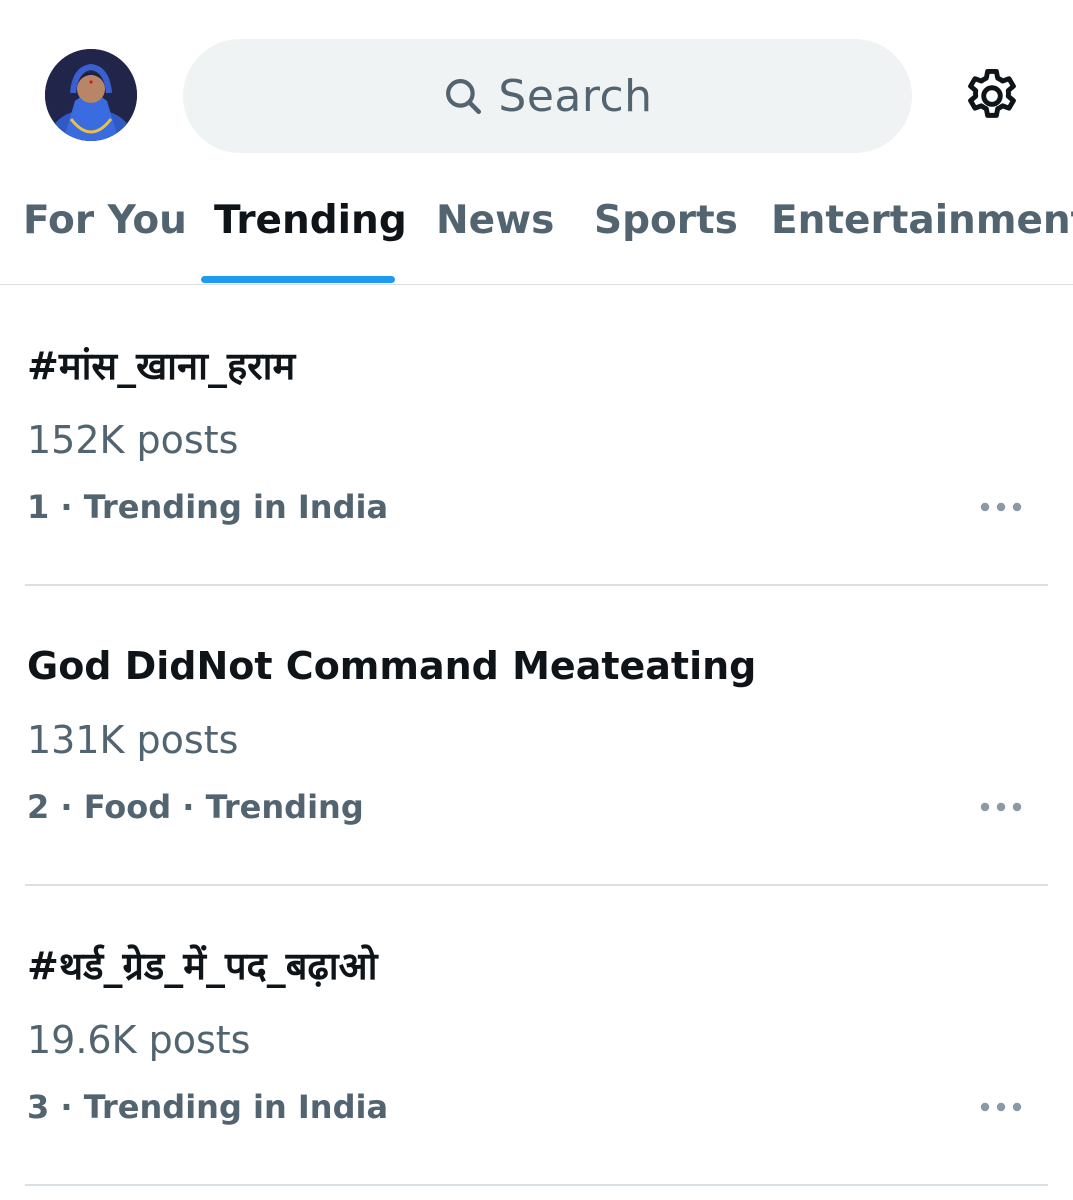 The width and height of the screenshot is (1073, 1200). What do you see at coordinates (139, 1040) in the screenshot?
I see `trend-post-count: 19.6K posts` at bounding box center [139, 1040].